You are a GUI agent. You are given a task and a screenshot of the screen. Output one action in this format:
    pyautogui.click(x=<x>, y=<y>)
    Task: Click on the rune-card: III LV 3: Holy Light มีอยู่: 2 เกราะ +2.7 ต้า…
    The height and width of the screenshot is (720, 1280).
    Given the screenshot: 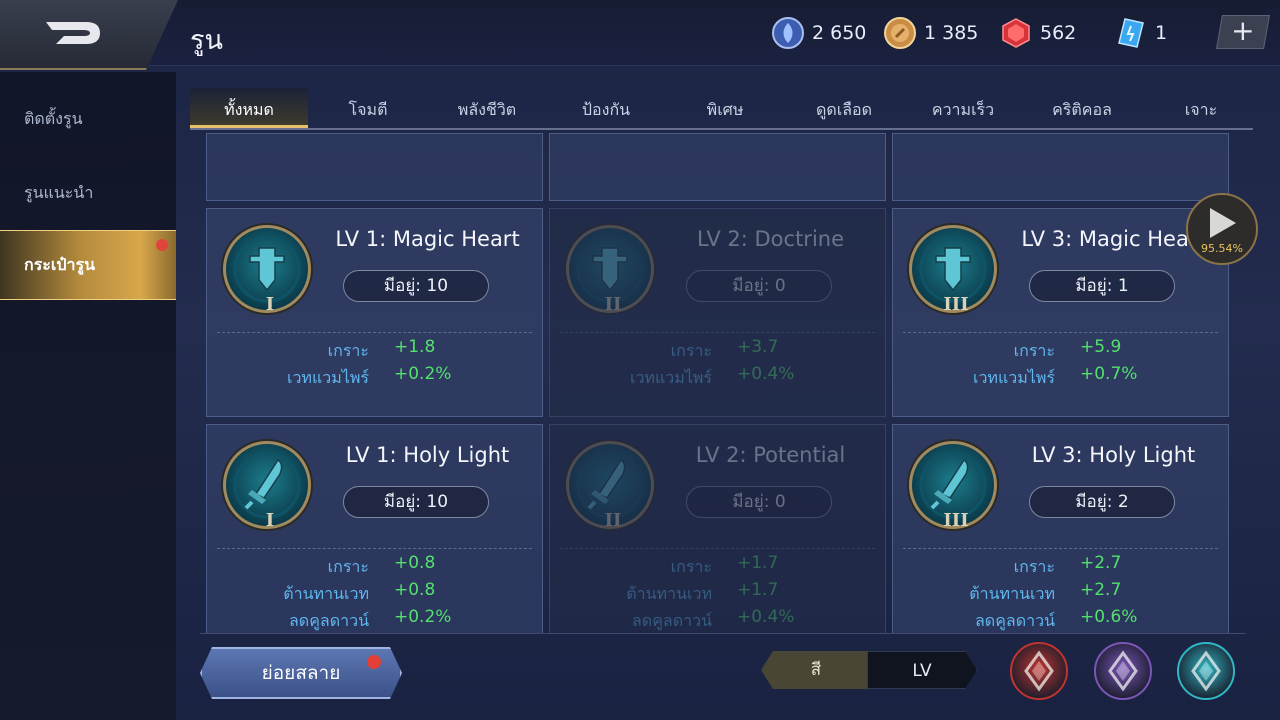 What is the action you would take?
    pyautogui.click(x=1060, y=528)
    